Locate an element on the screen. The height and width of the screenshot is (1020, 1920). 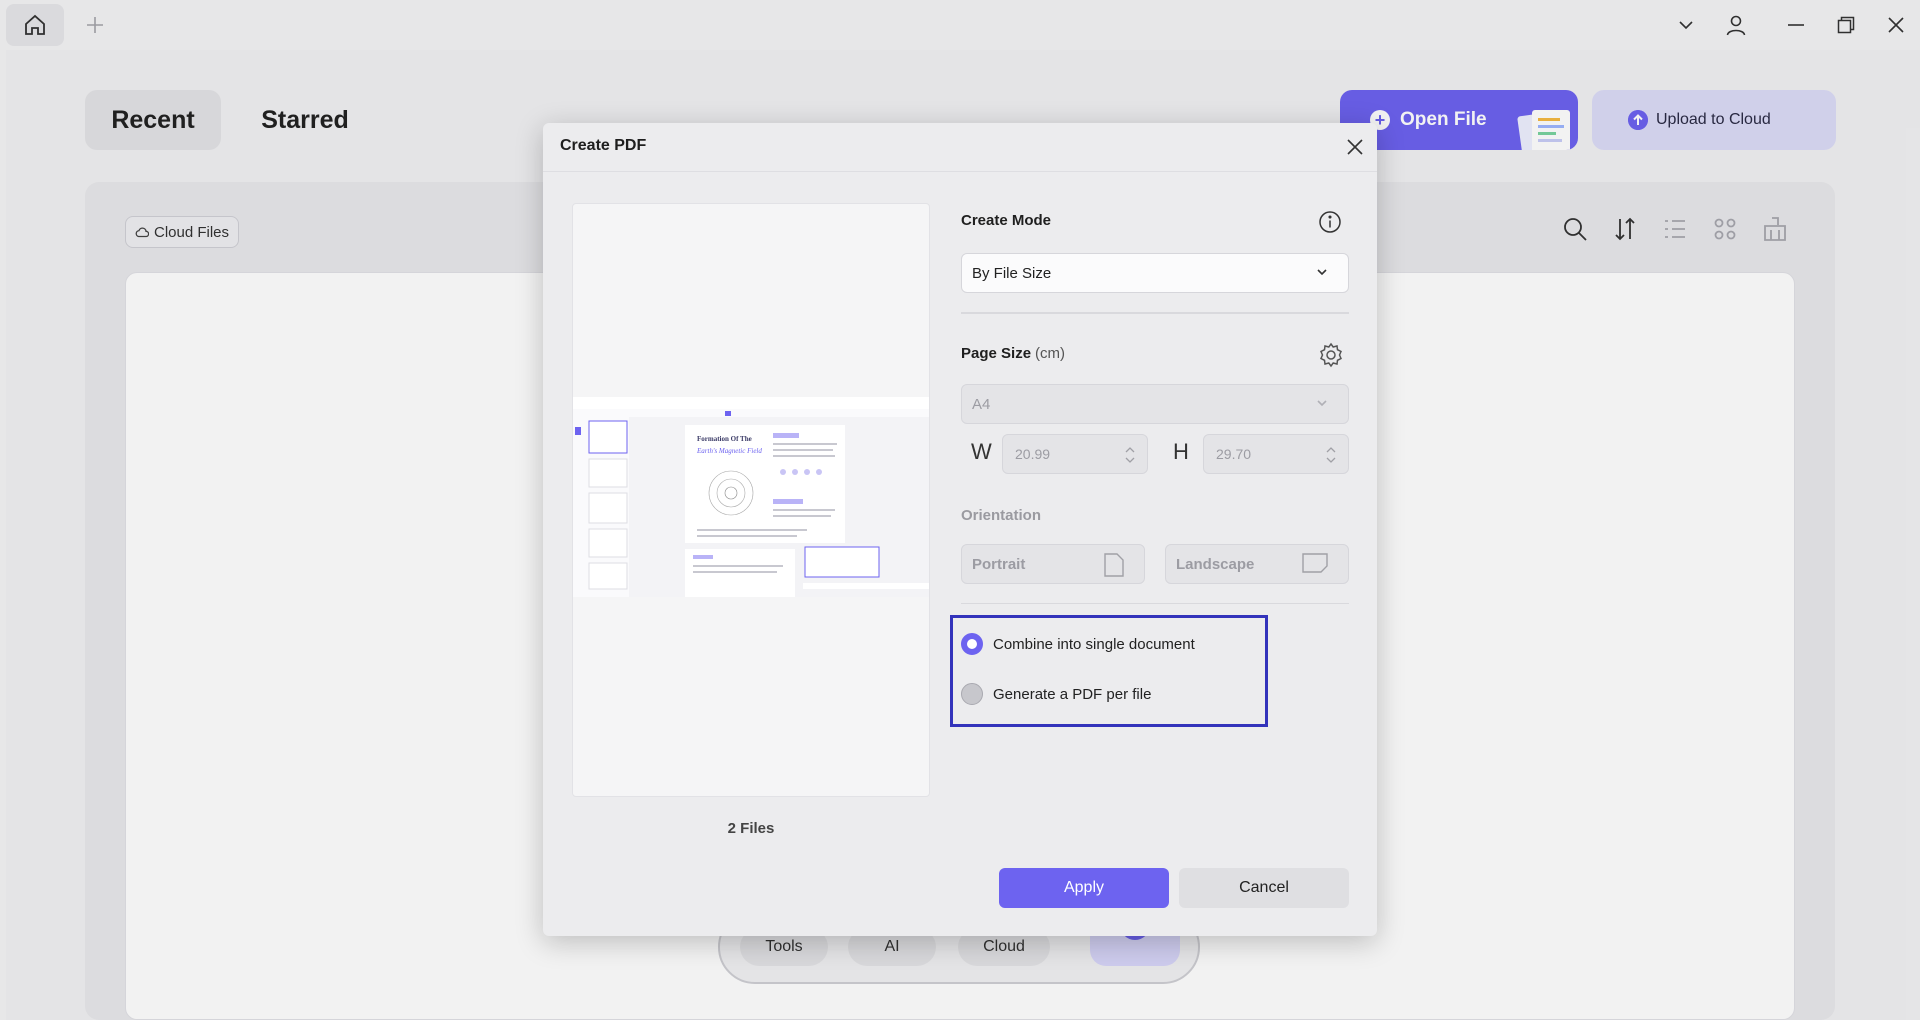
landscape-icon is located at coordinates (1315, 563).